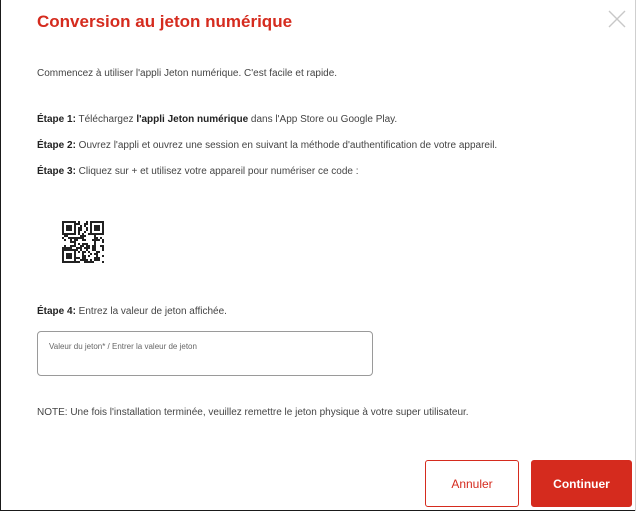 The height and width of the screenshot is (512, 637). I want to click on step-4-text: Entrez la valeur de jeton affichée., so click(151, 311).